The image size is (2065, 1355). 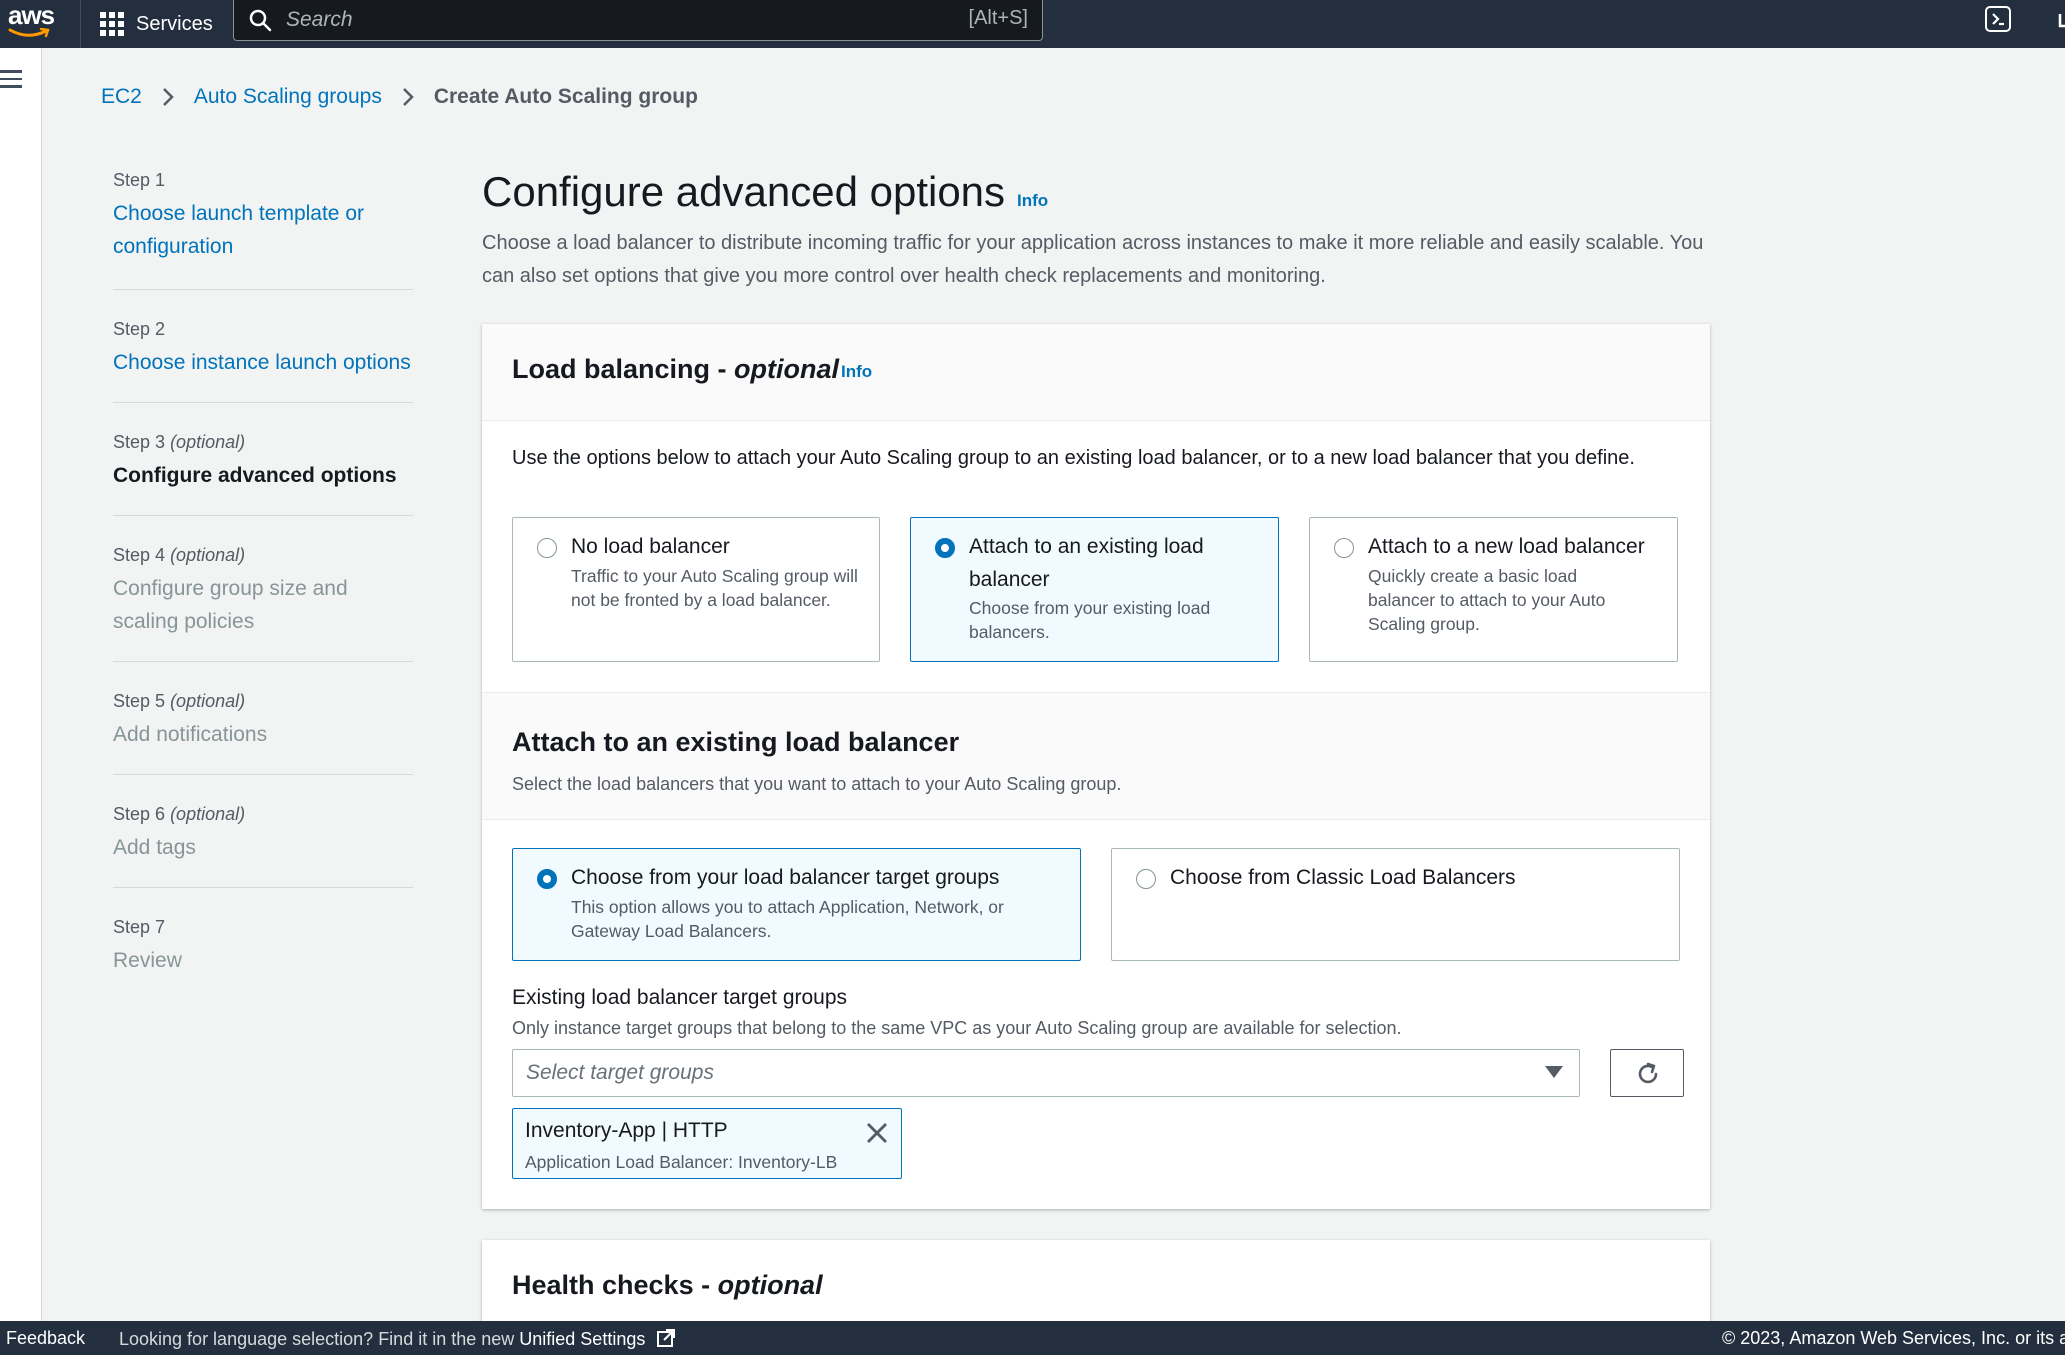 What do you see at coordinates (190, 734) in the screenshot?
I see `step-5-title: Add notifications` at bounding box center [190, 734].